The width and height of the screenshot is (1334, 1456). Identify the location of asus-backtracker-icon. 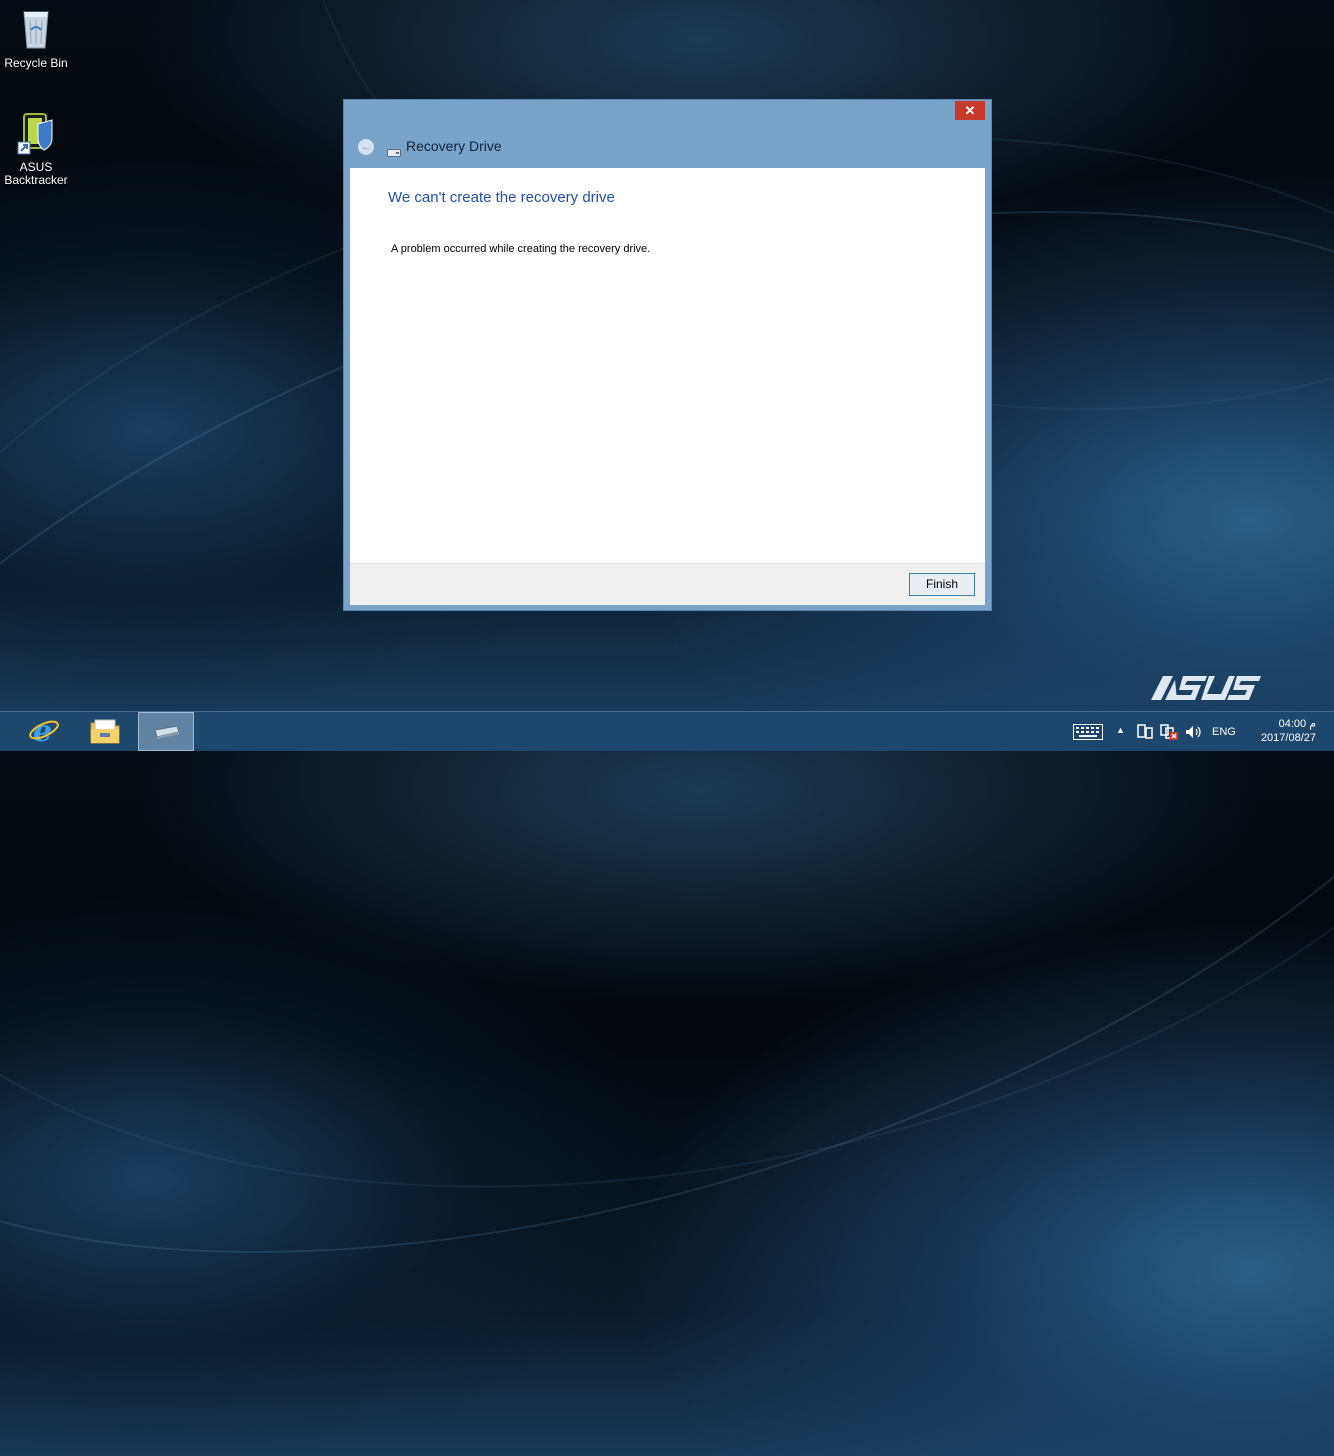
(36, 136).